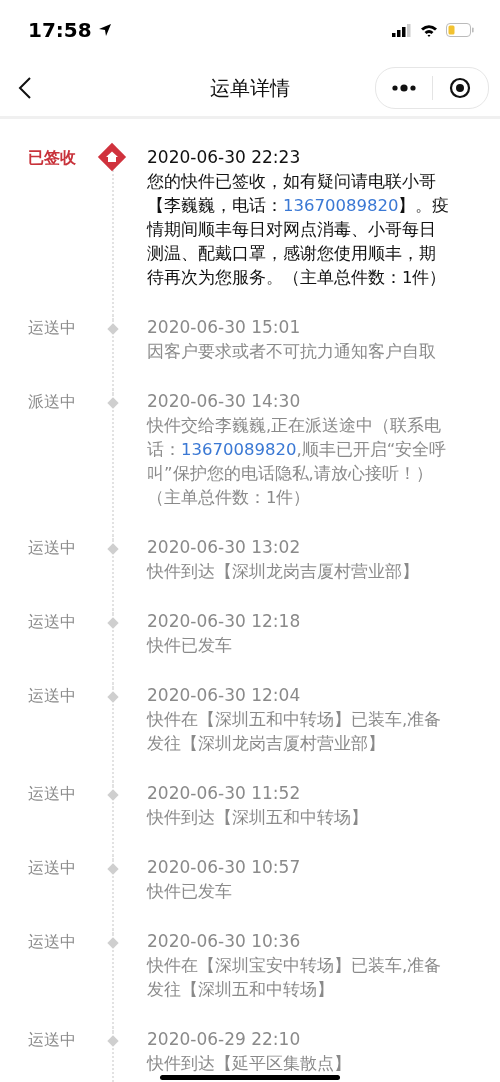  Describe the element at coordinates (258, 818) in the screenshot. I see `event-description: 快件到达【深圳五和中转场】` at that location.